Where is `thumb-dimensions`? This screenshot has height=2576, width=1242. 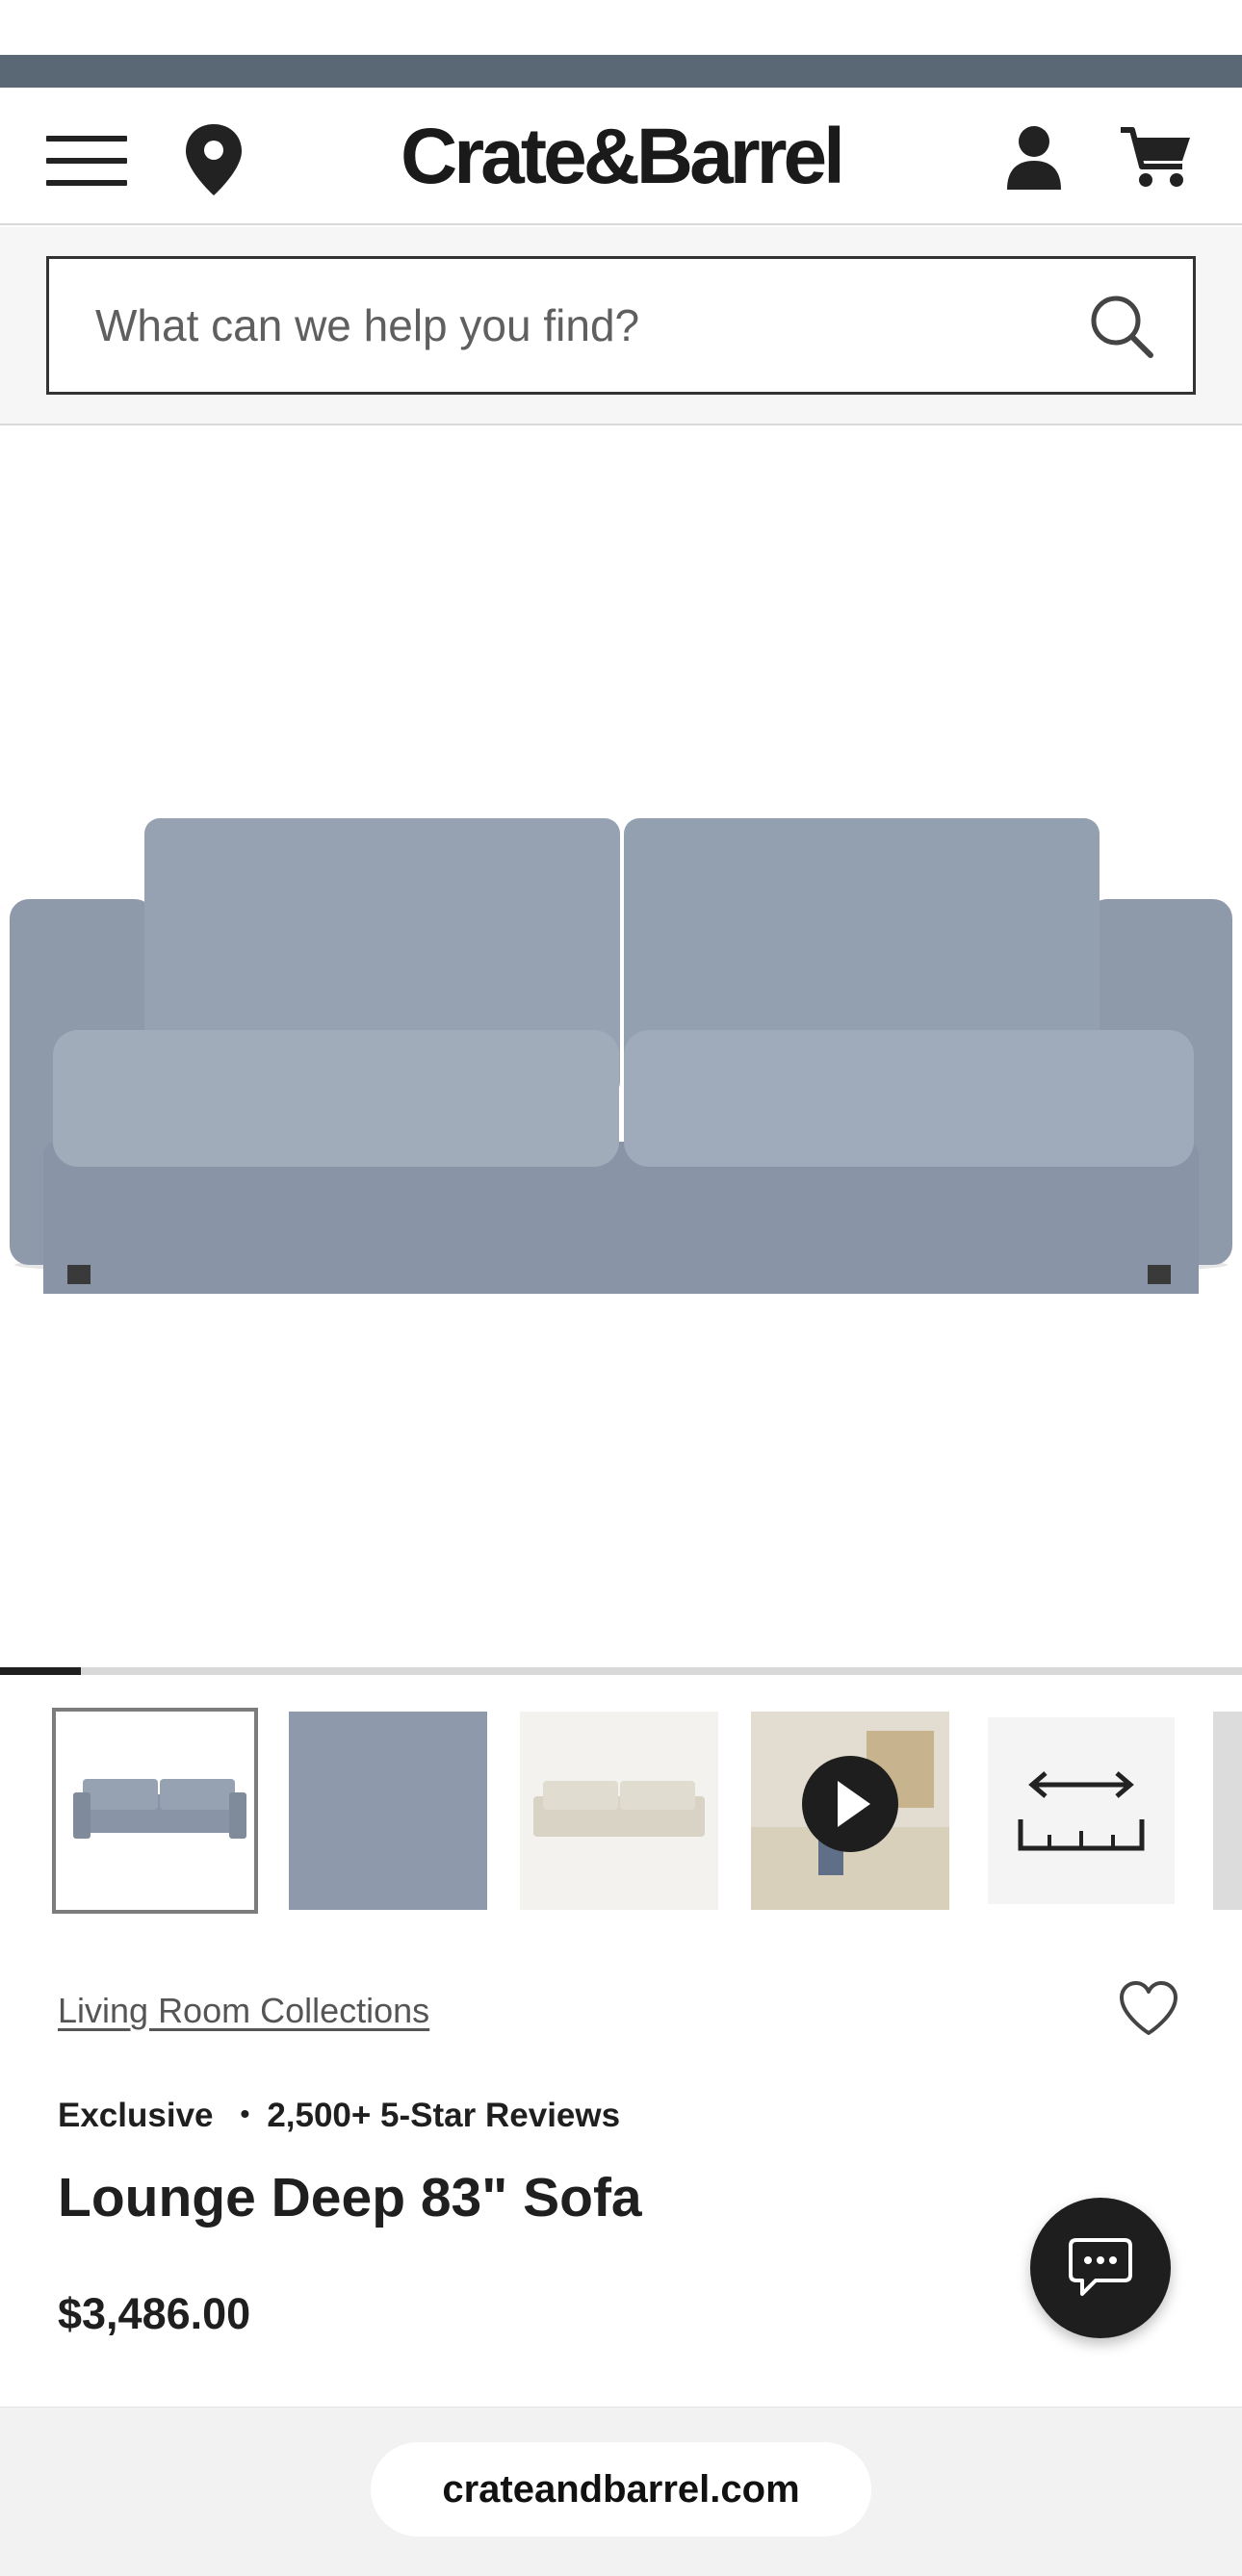
thumb-dimensions is located at coordinates (1081, 1810).